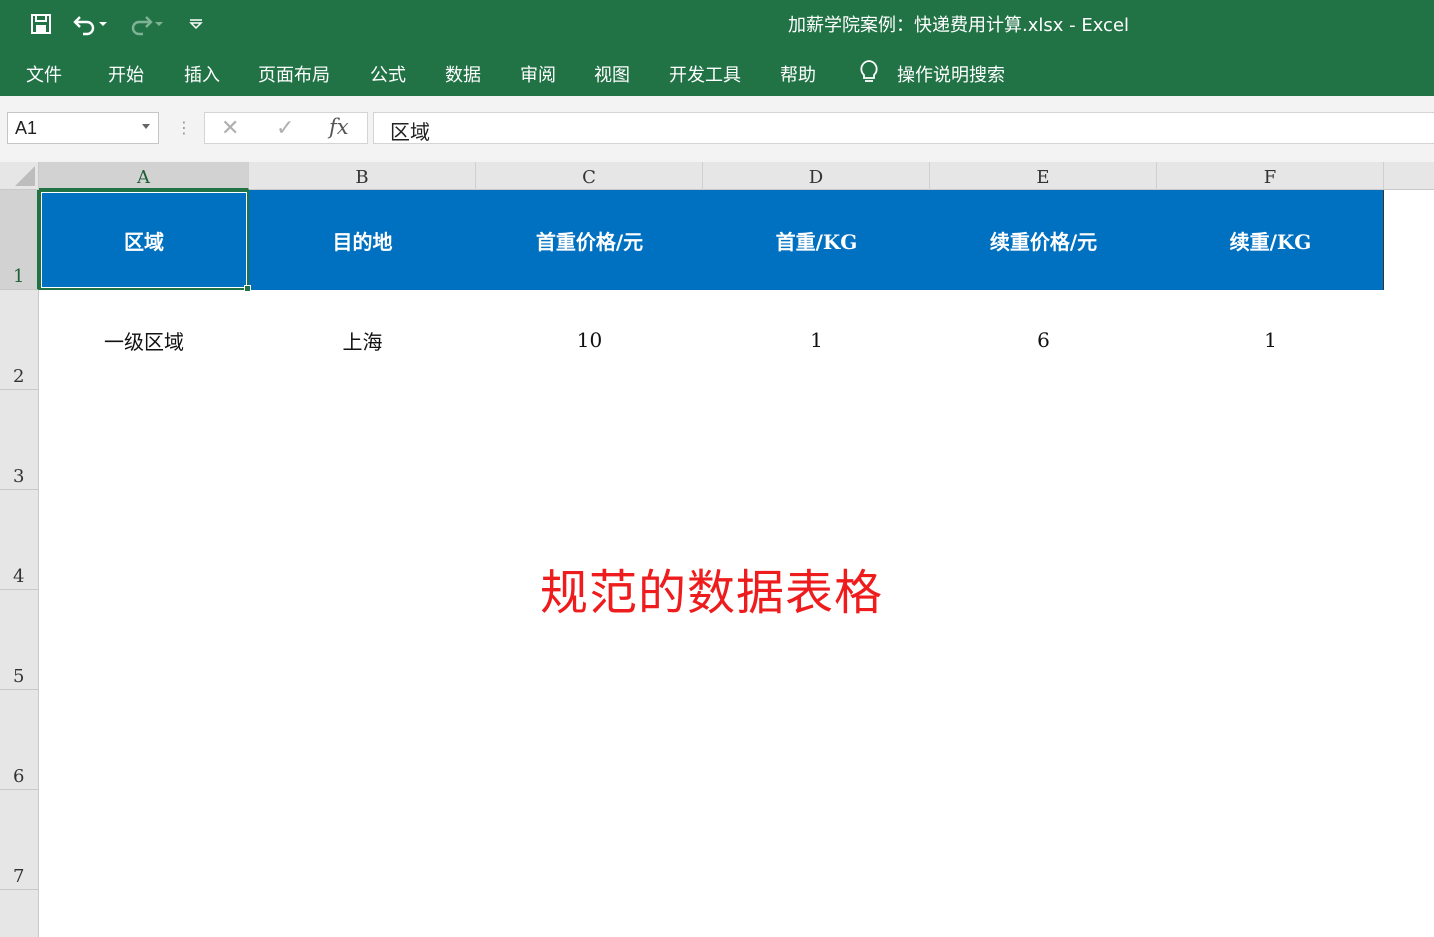  Describe the element at coordinates (19, 440) in the screenshot. I see `row-header-3: 3` at that location.